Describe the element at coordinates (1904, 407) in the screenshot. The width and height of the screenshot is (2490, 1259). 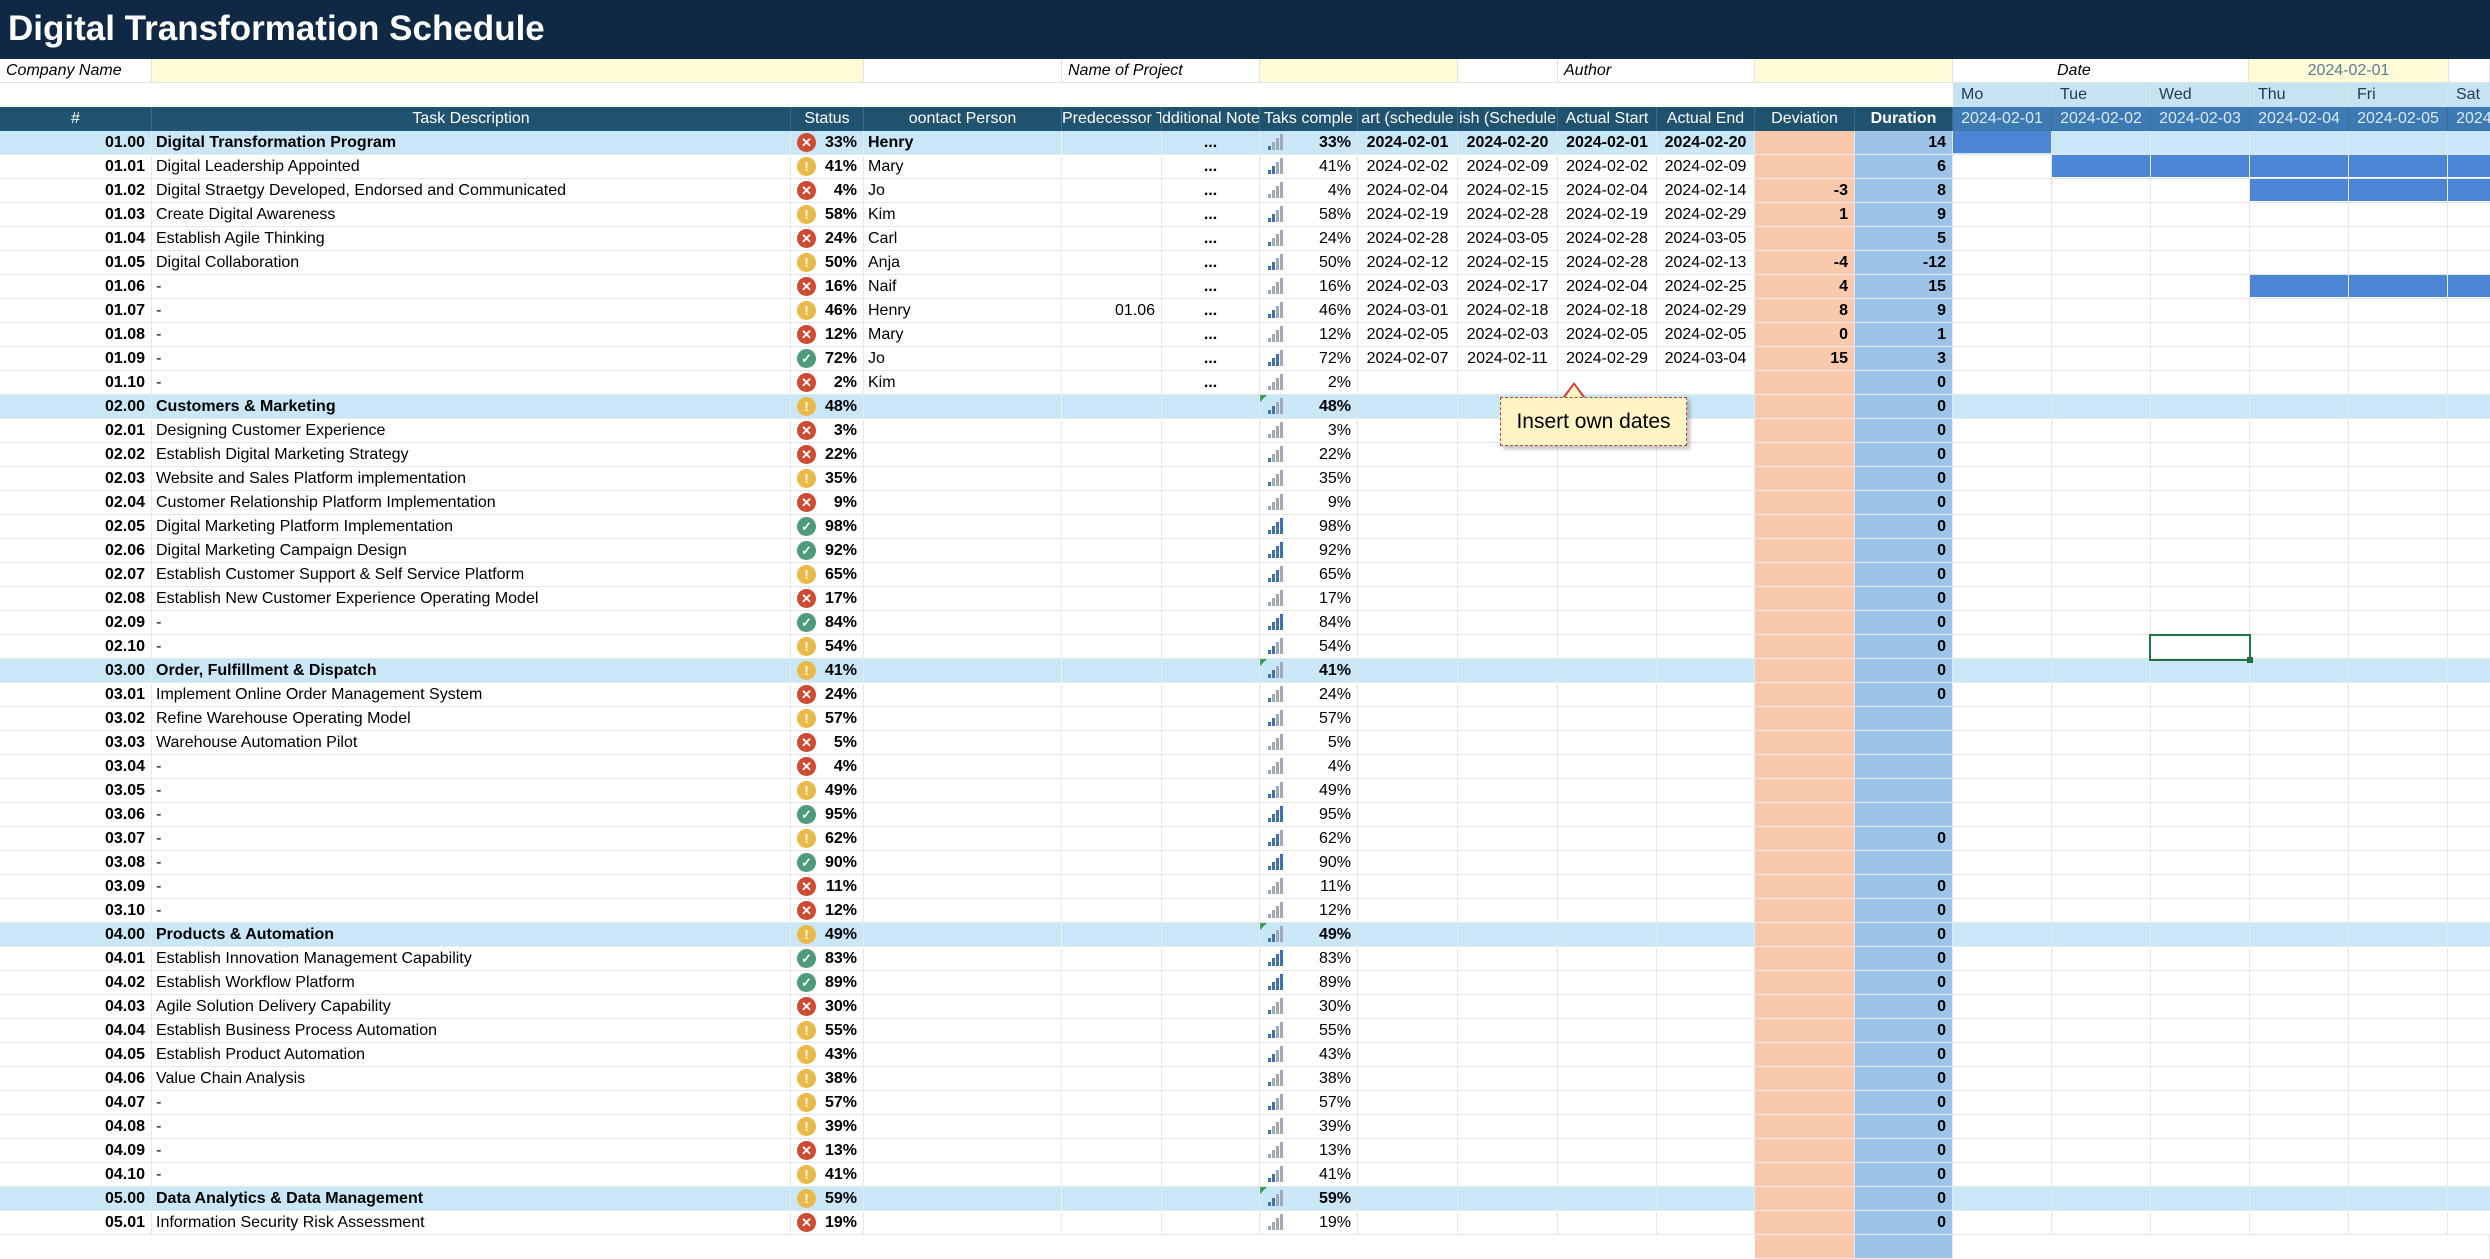
I see `dur-cell: 0` at that location.